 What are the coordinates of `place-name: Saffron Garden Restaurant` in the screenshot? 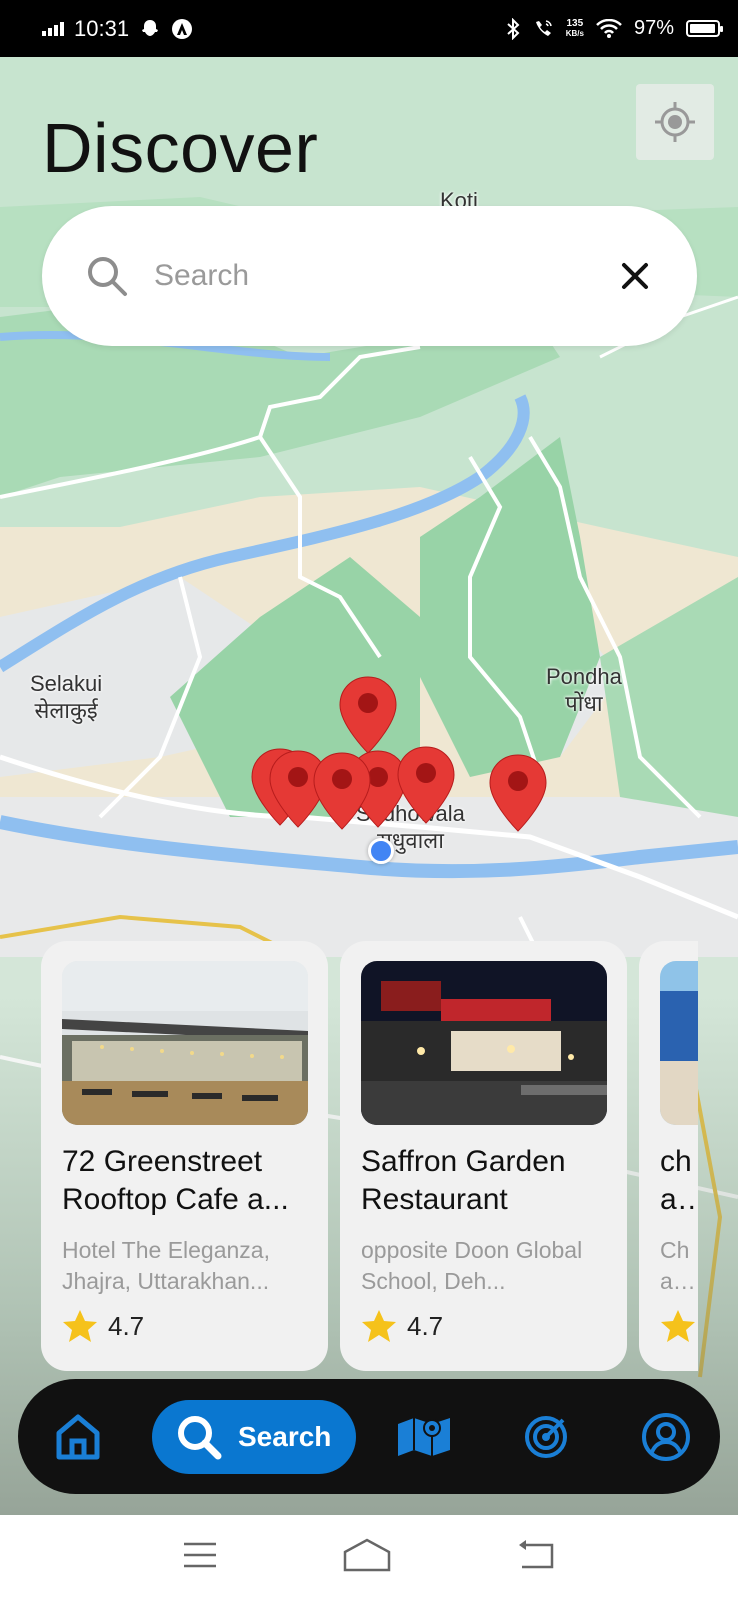 It's located at (463, 1180).